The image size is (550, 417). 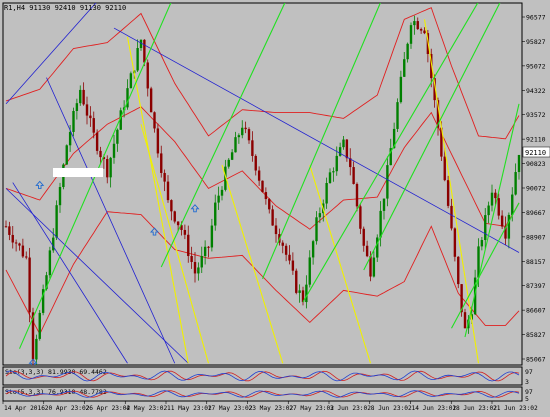 I want to click on price-tick-label: 95827, so click(x=536, y=42).